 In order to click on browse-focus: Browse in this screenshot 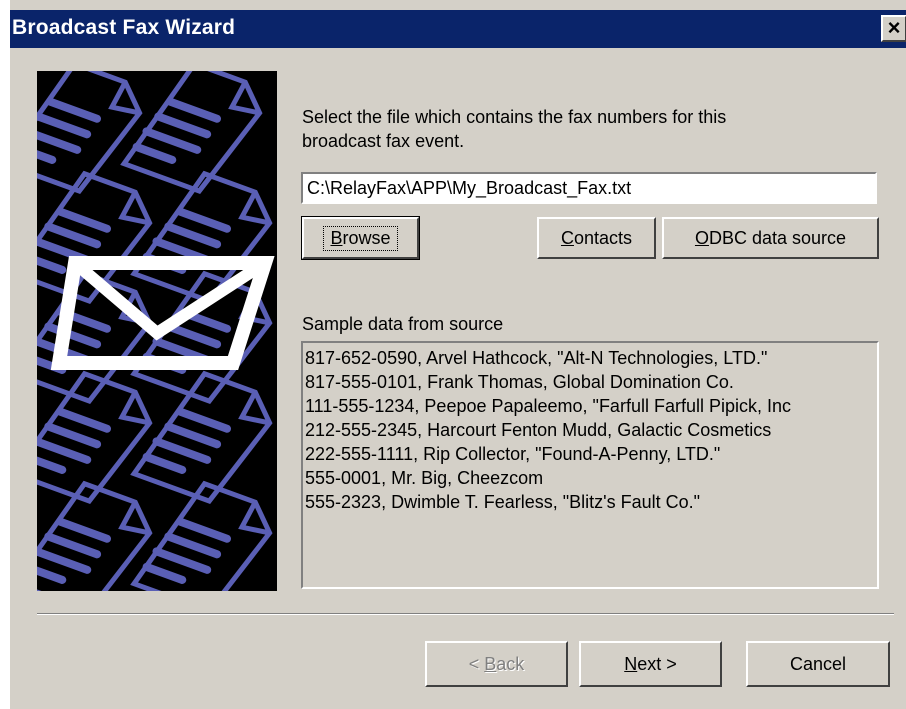, I will do `click(360, 238)`.